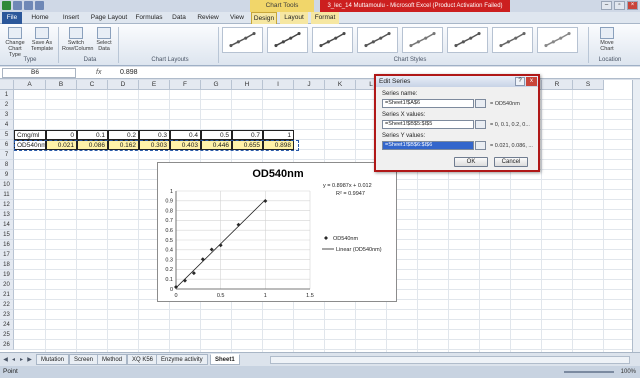  I want to click on tab-insert: Insert, so click(71, 18).